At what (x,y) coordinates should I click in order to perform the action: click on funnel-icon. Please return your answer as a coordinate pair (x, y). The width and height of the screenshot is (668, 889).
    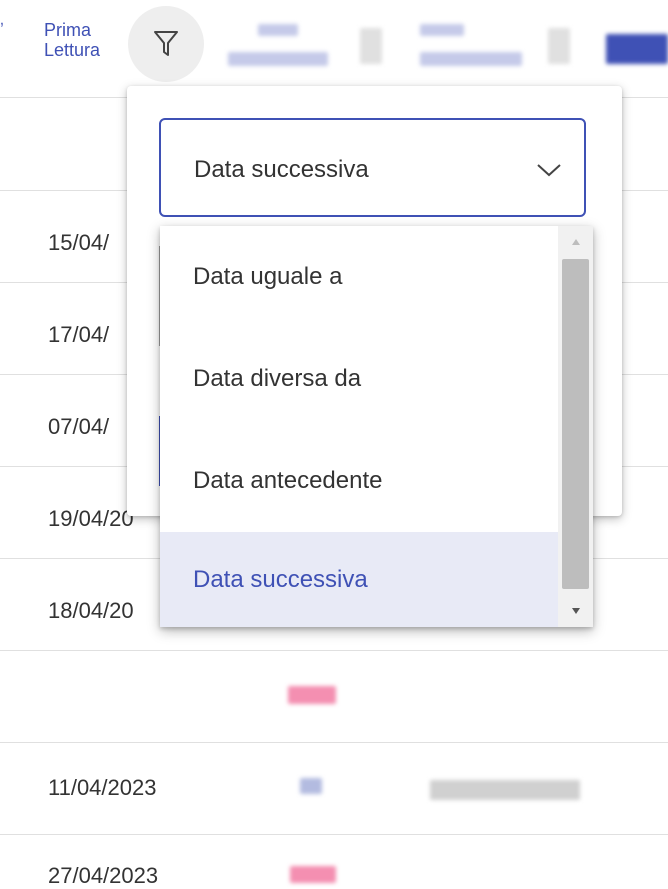
    Looking at the image, I should click on (166, 43).